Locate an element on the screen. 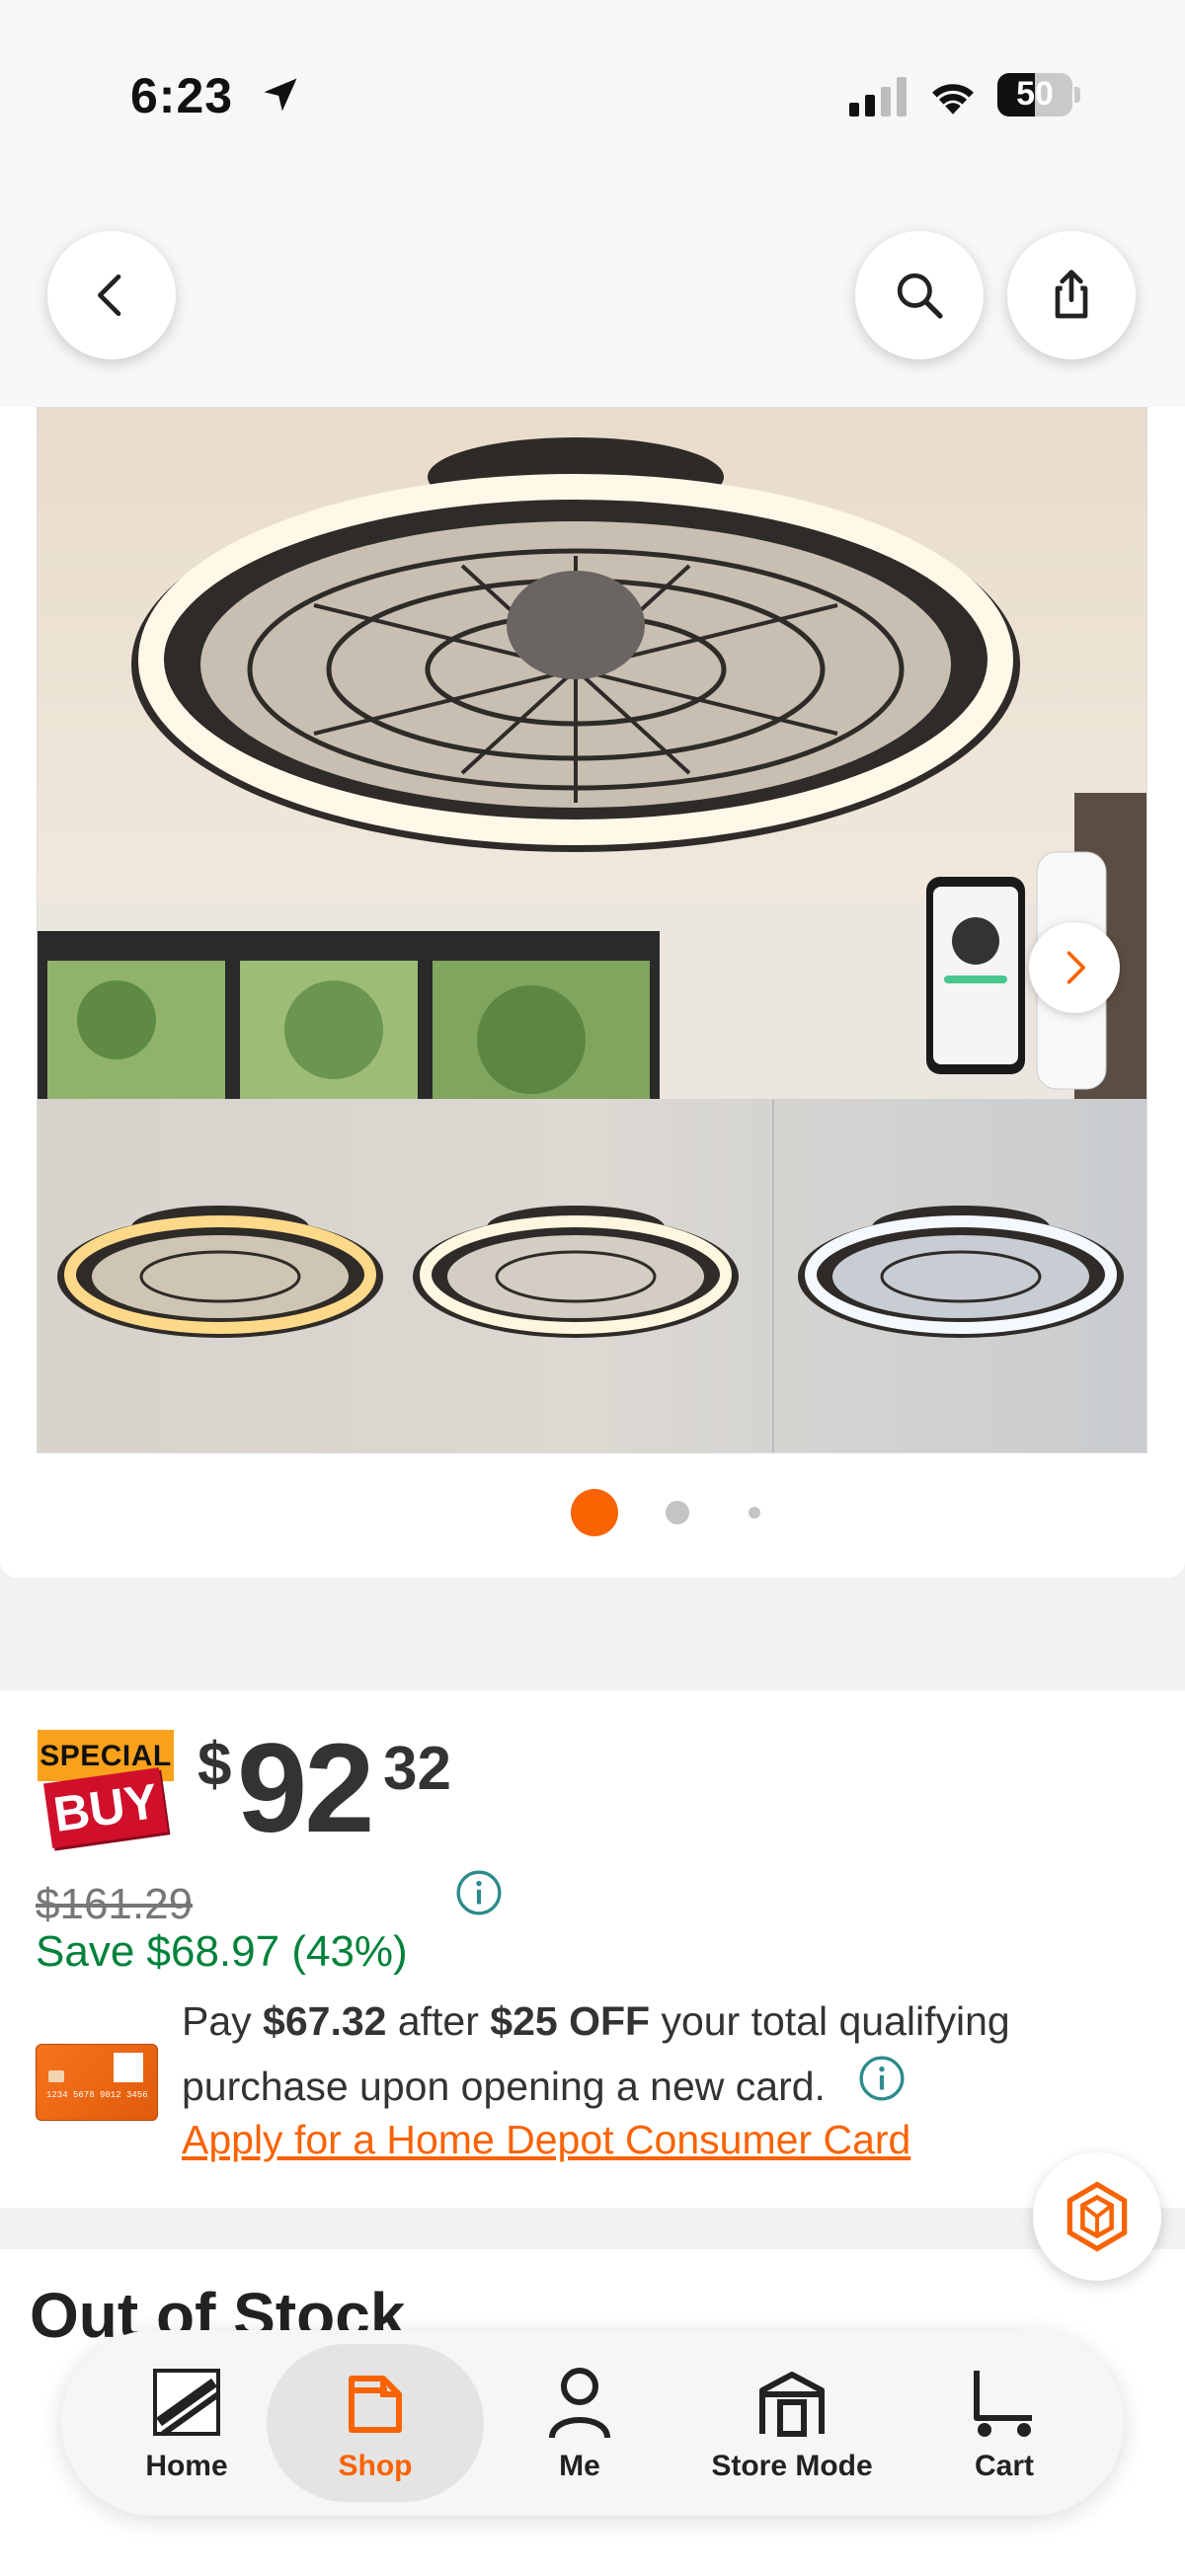 The height and width of the screenshot is (2576, 1185). pagination-dot-active is located at coordinates (595, 1512).